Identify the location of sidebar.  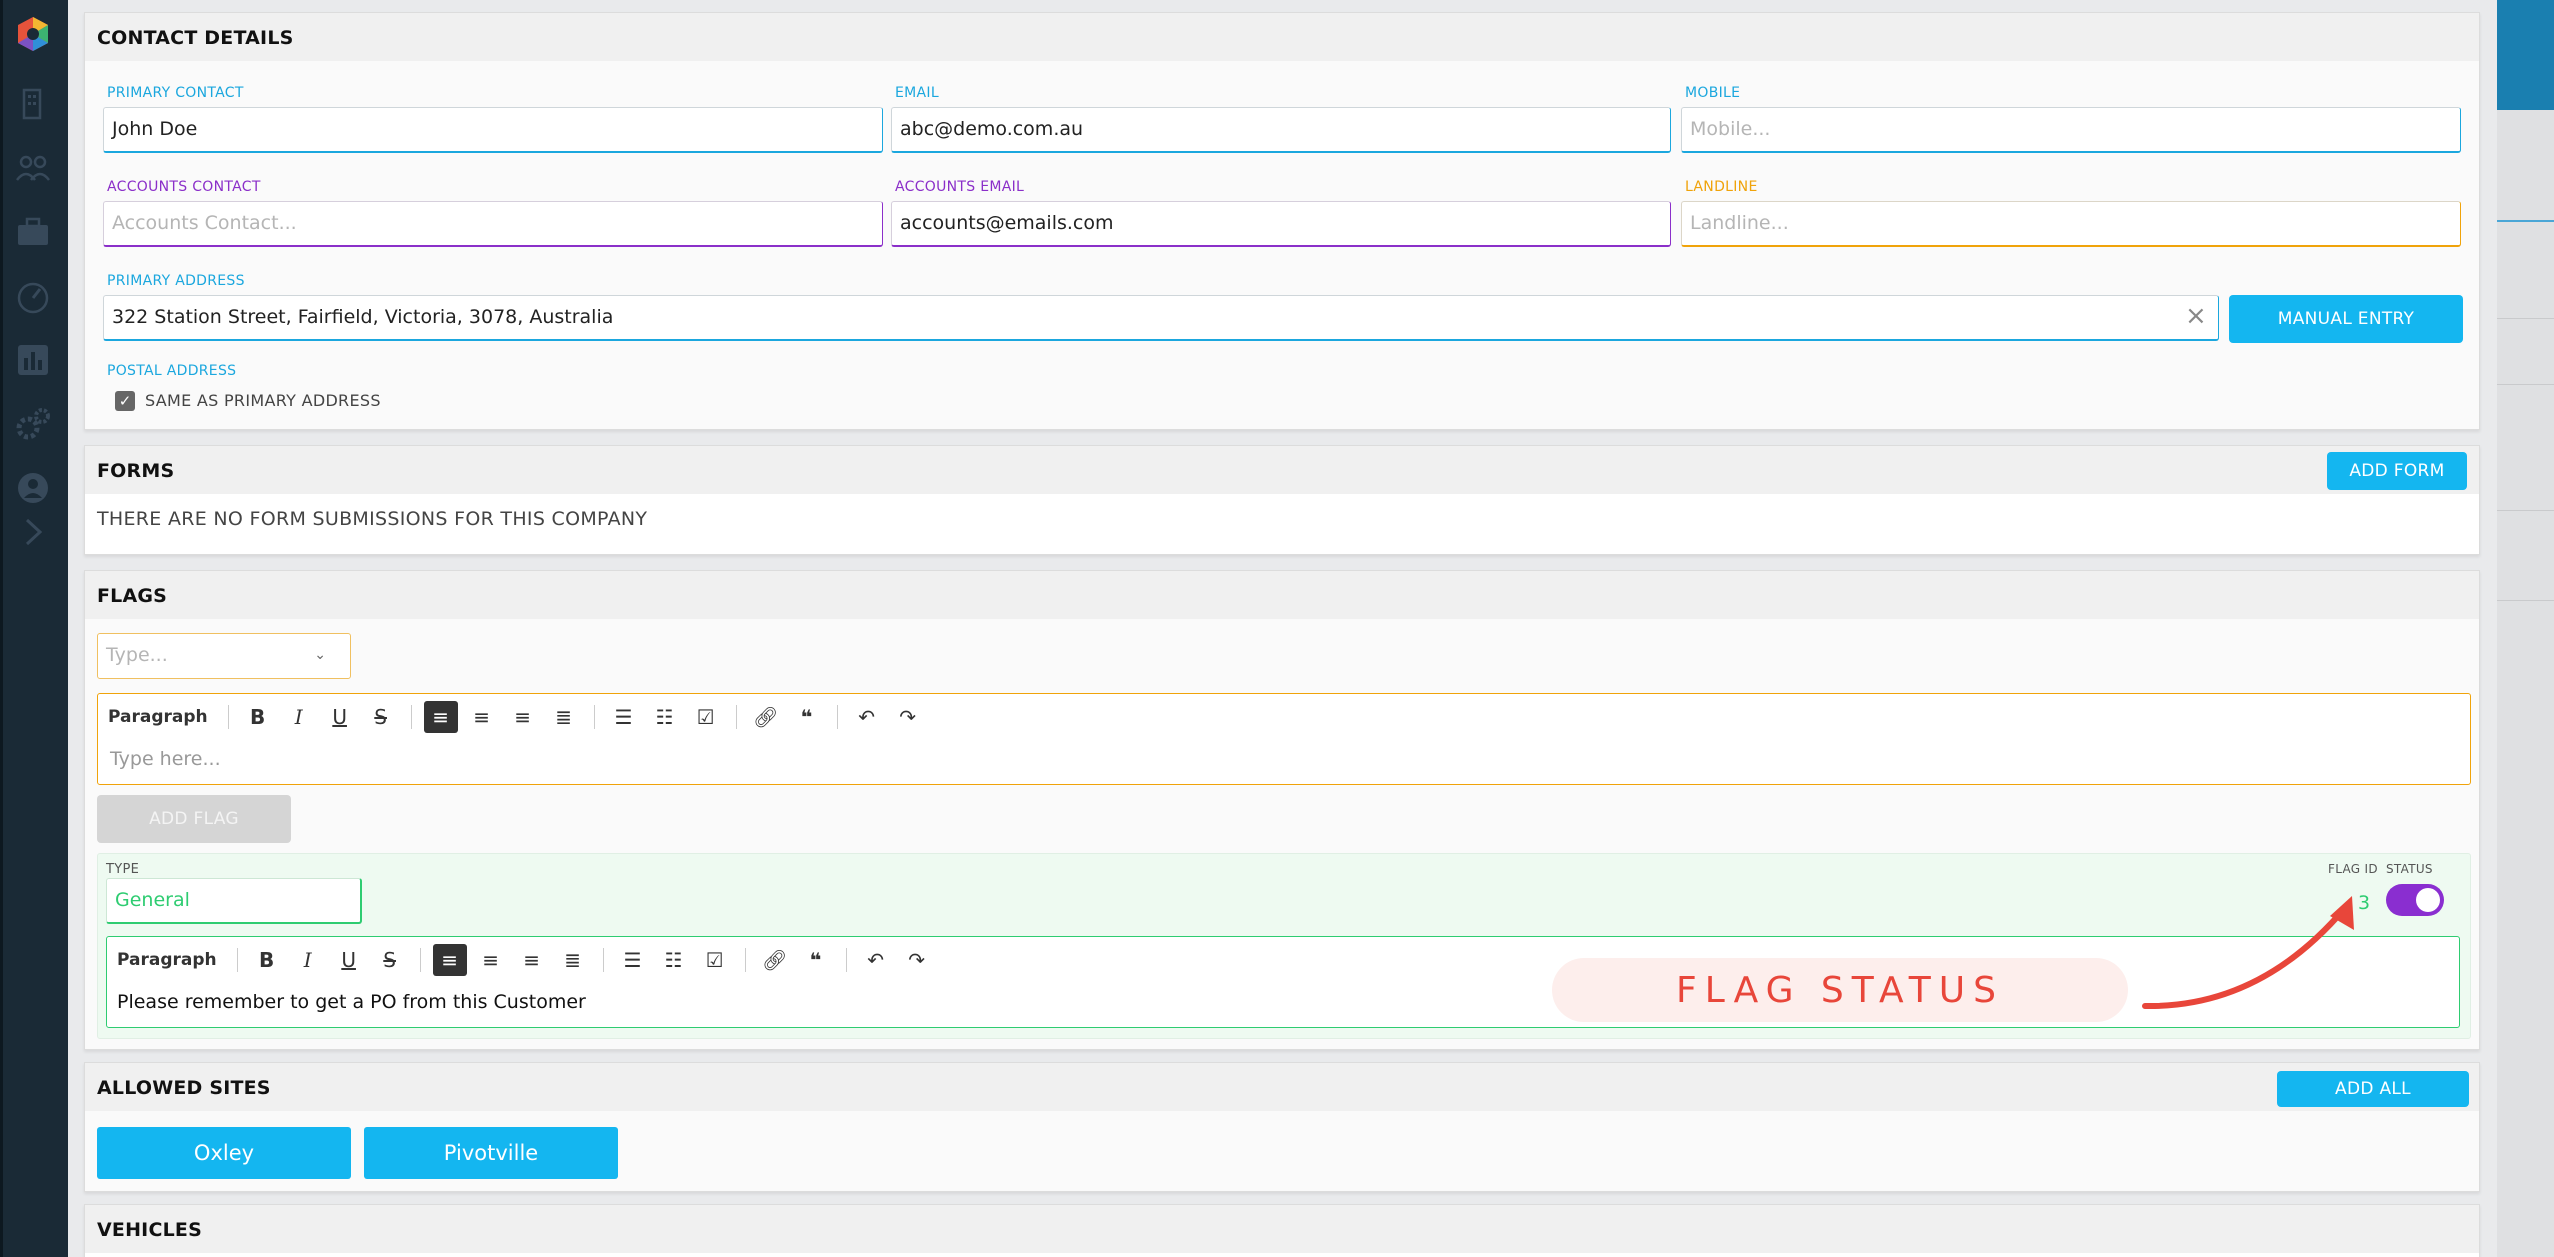
(34, 628).